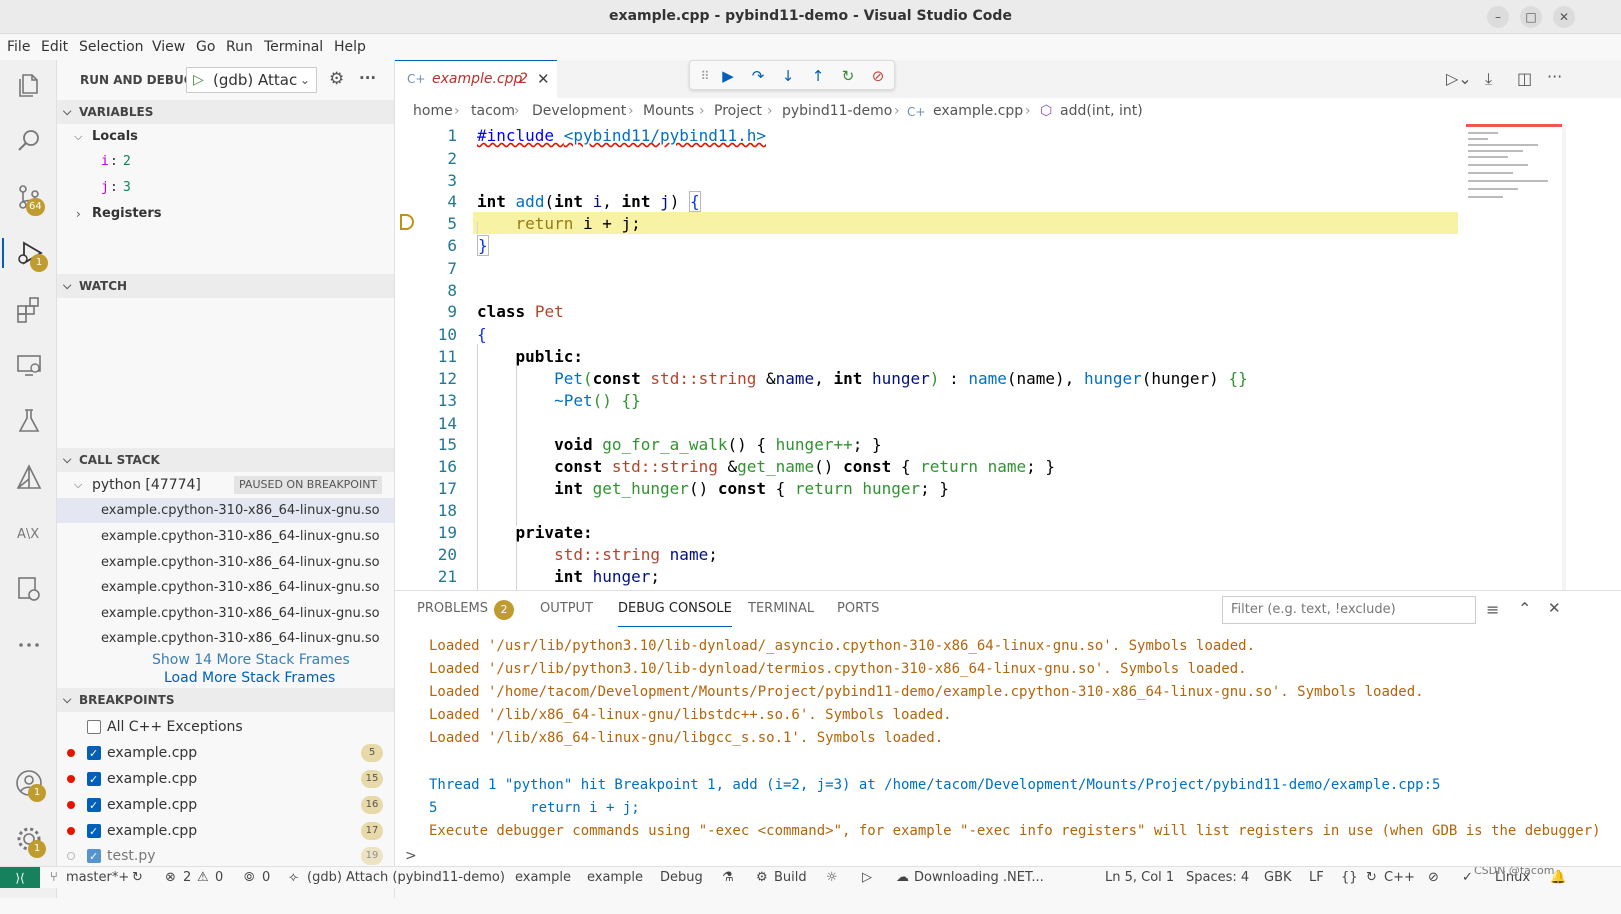 This screenshot has height=914, width=1621. What do you see at coordinates (225, 162) in the screenshot?
I see `variable-row: i: 2` at bounding box center [225, 162].